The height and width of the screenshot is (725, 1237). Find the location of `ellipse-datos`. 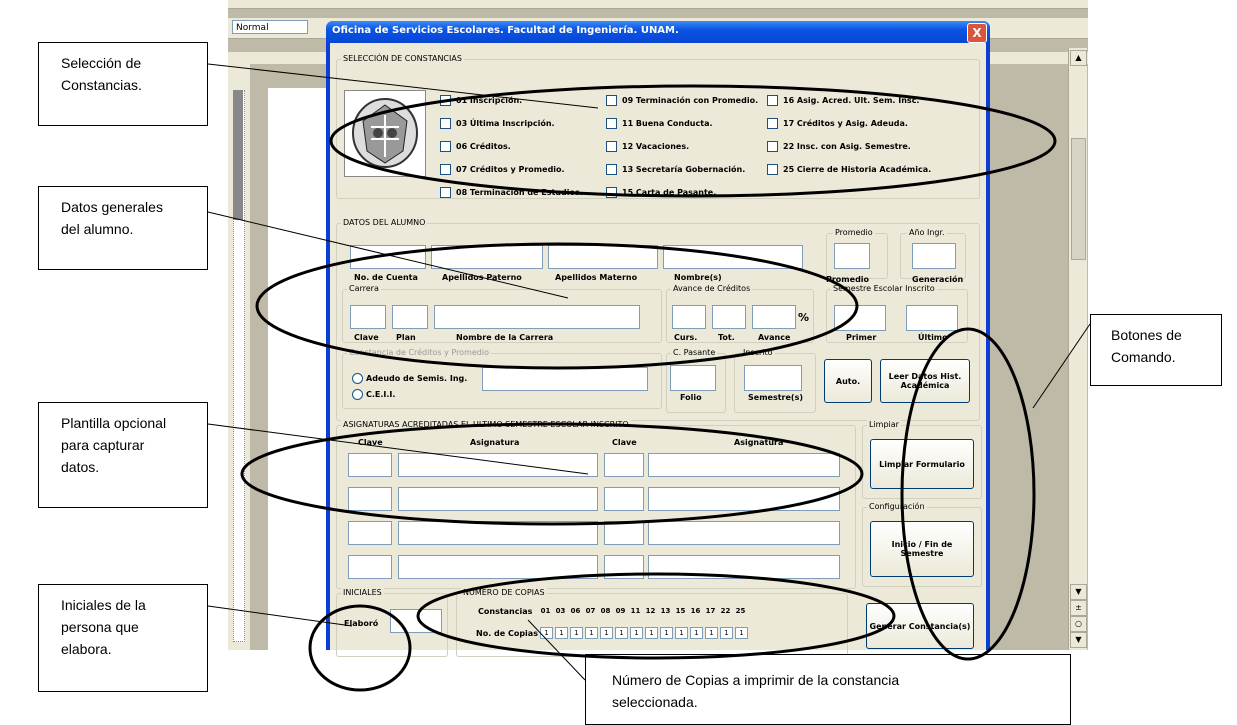

ellipse-datos is located at coordinates (557, 306).